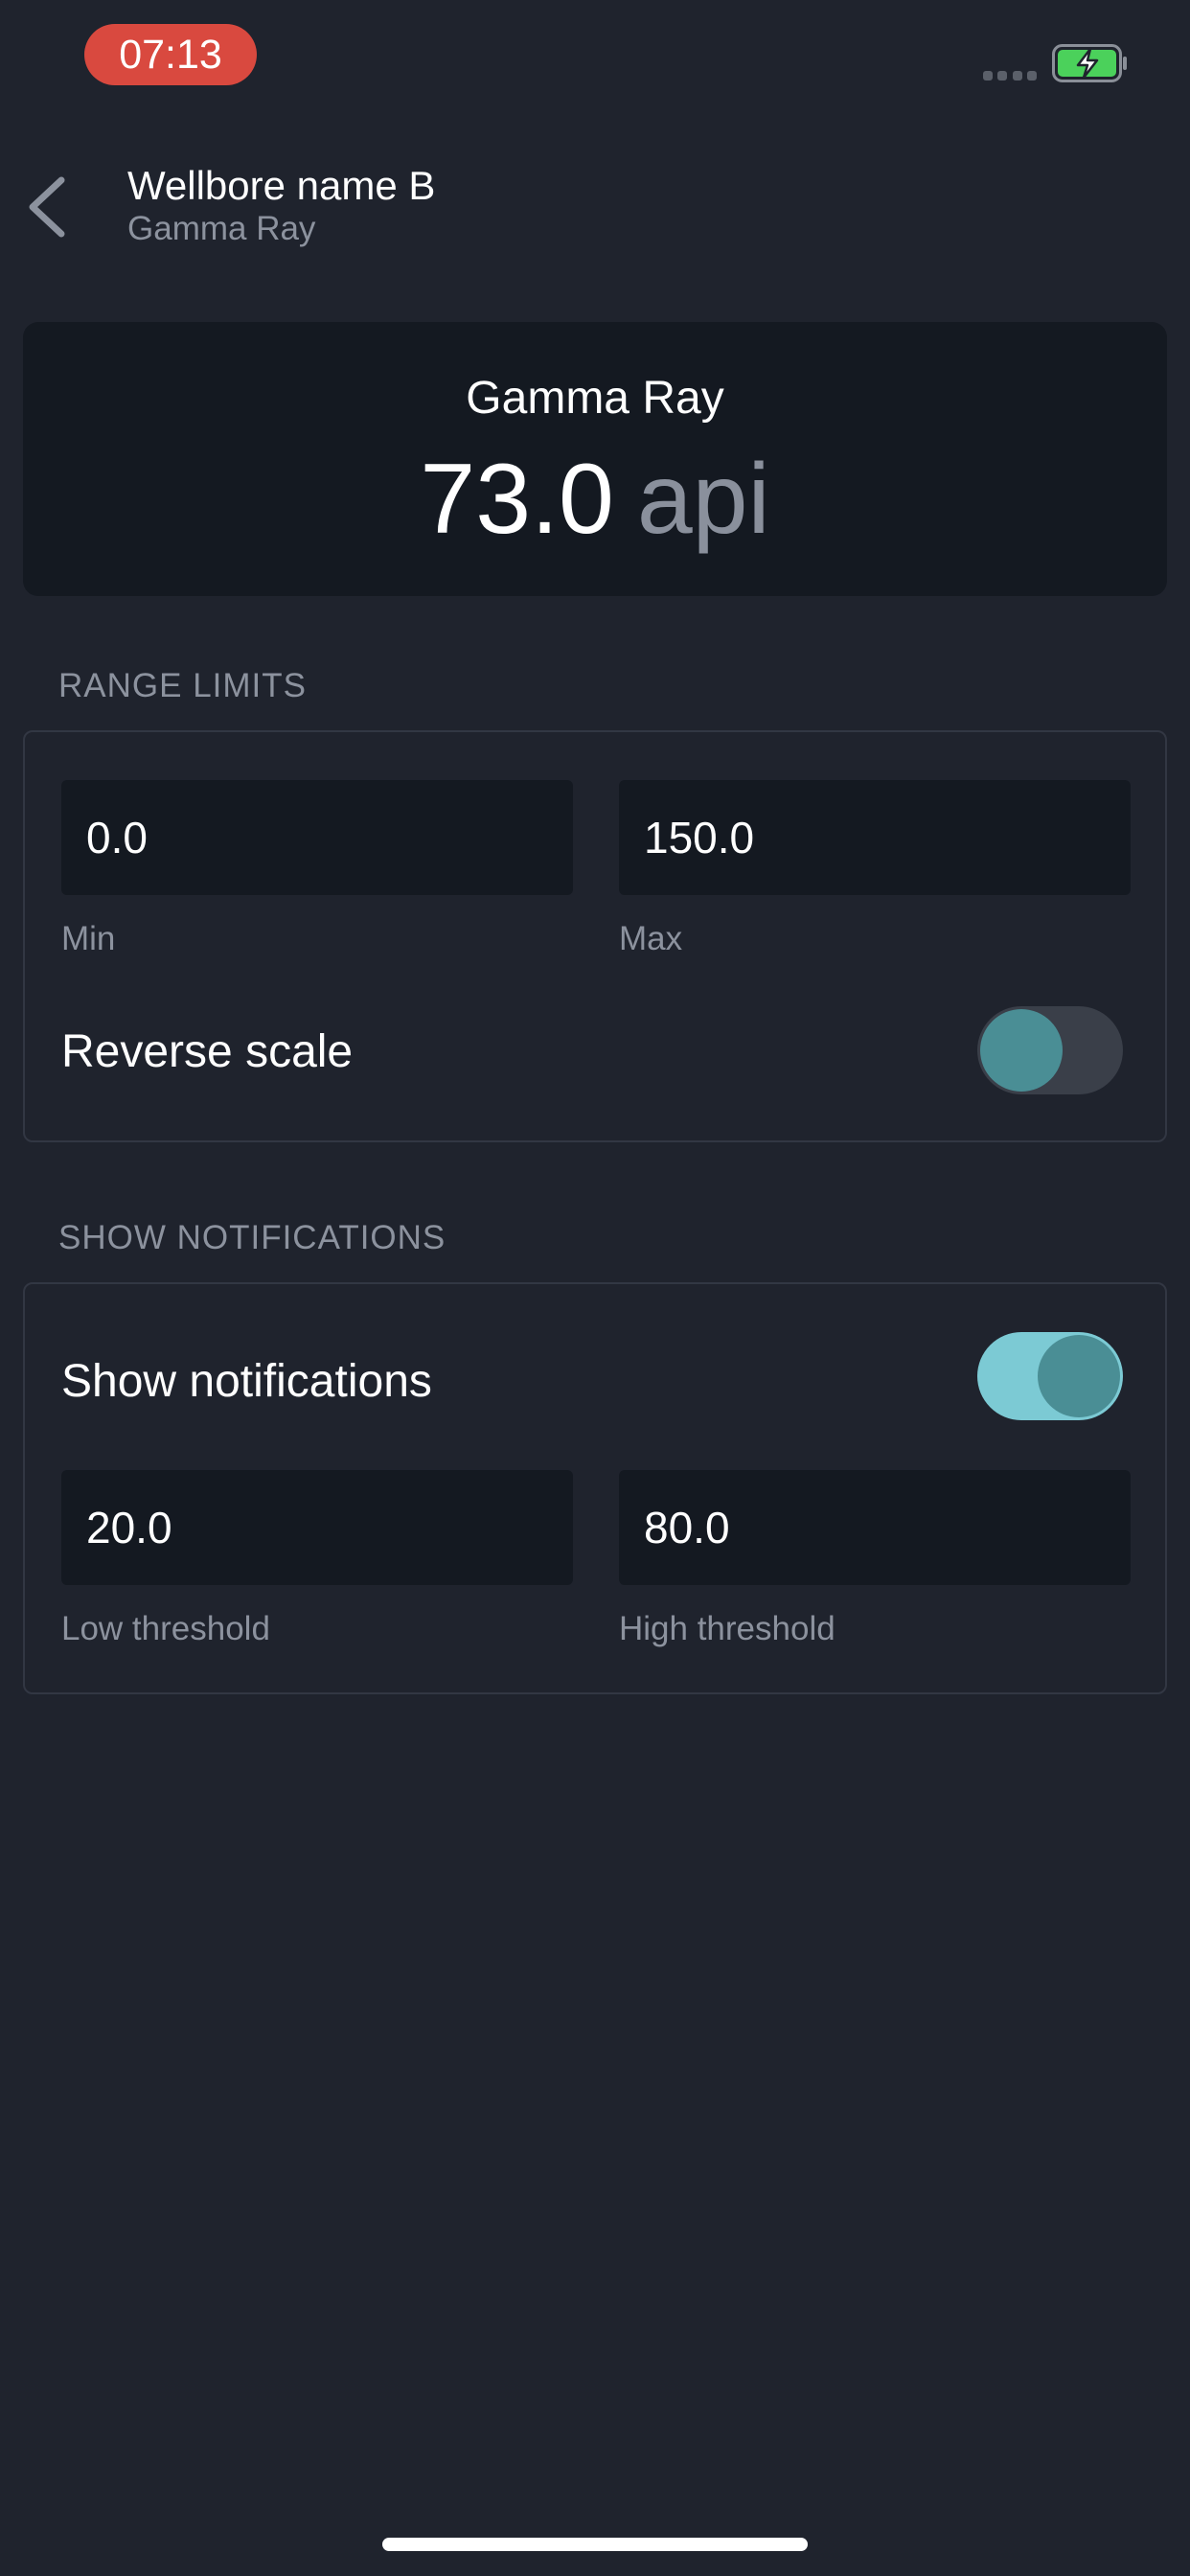 The image size is (1190, 2576). I want to click on reading-value: 73.0, so click(517, 499).